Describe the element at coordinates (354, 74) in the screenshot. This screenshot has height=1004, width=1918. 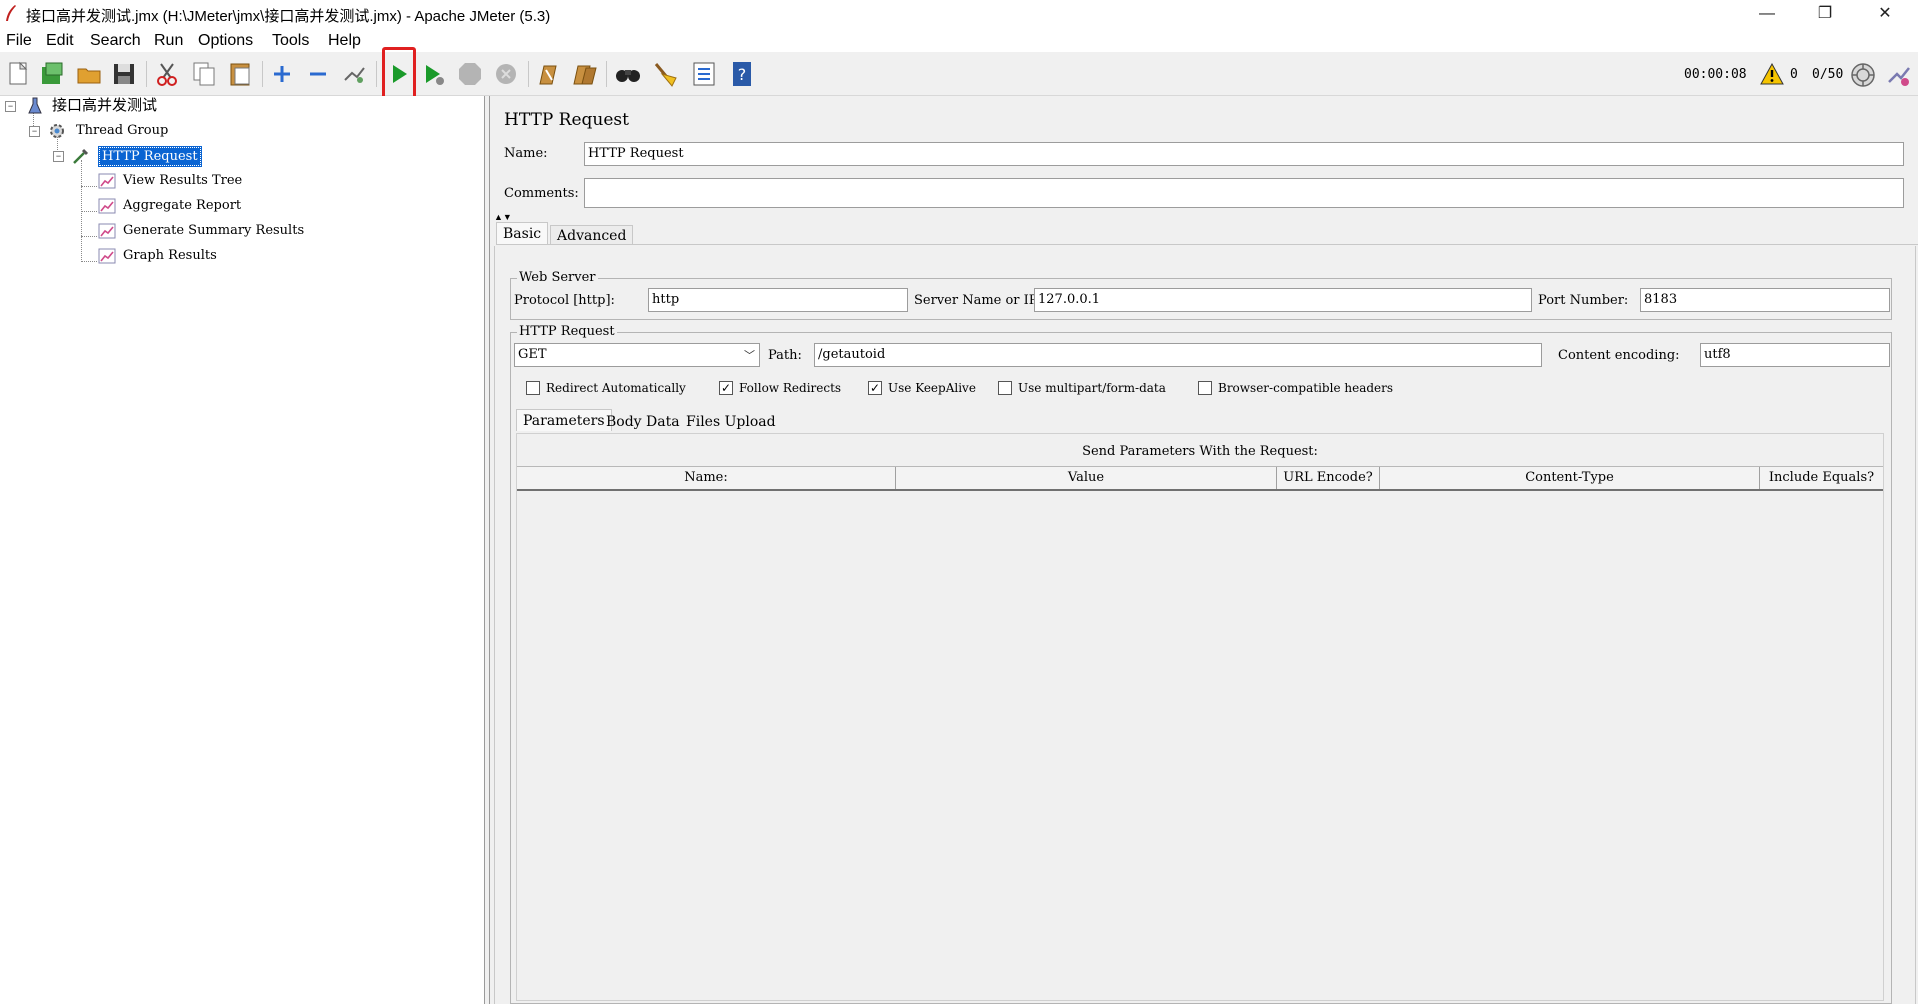
I see `toggle-icon` at that location.